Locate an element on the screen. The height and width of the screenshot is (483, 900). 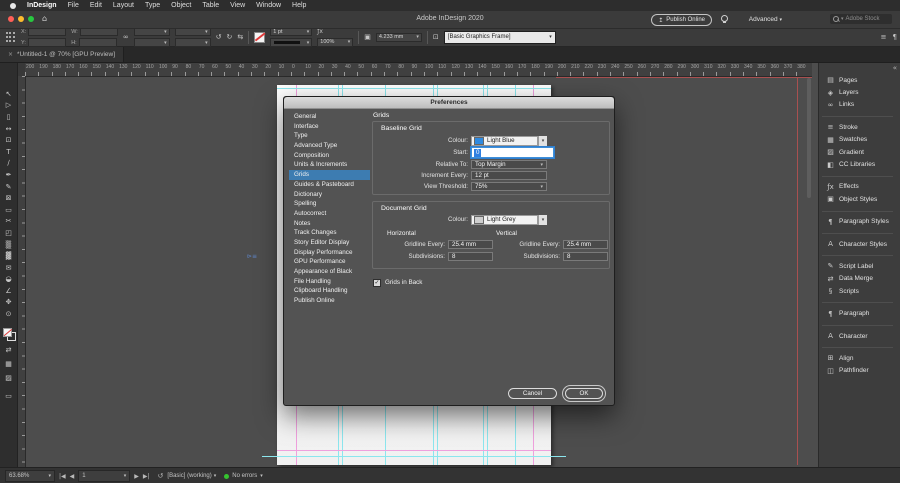
dialog-title-bar: Preferences is located at coordinates (449, 103).